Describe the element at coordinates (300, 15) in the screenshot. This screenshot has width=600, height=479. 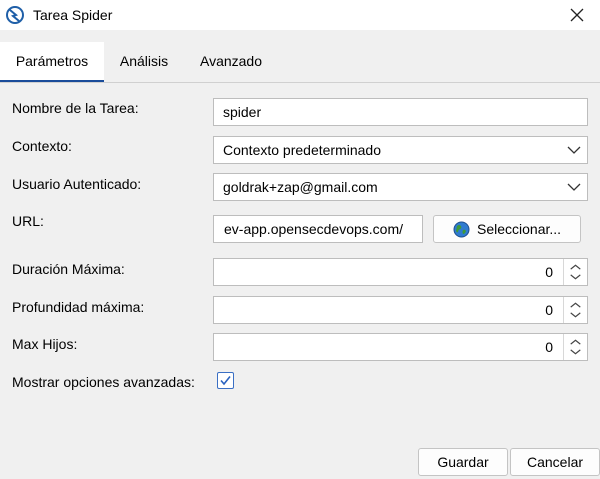
I see `title-bar: Tarea Spider` at that location.